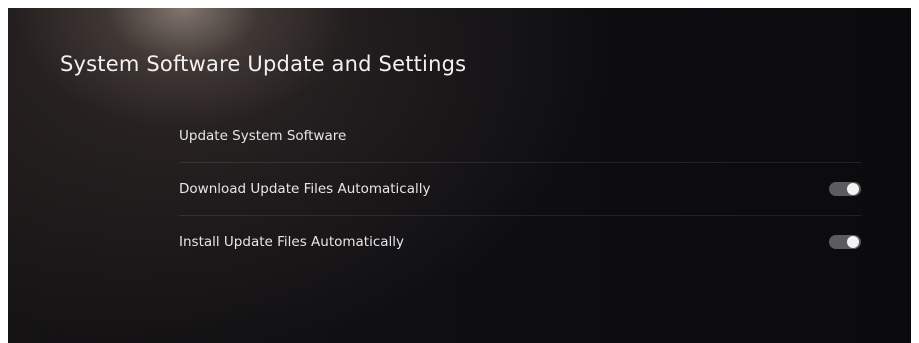  I want to click on install-updates-toggle, so click(845, 242).